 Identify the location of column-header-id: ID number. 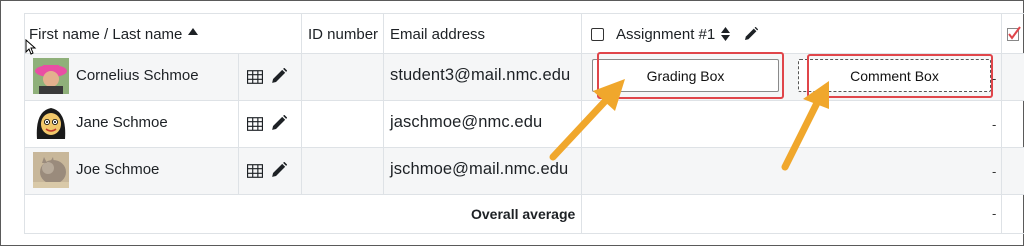
(343, 34).